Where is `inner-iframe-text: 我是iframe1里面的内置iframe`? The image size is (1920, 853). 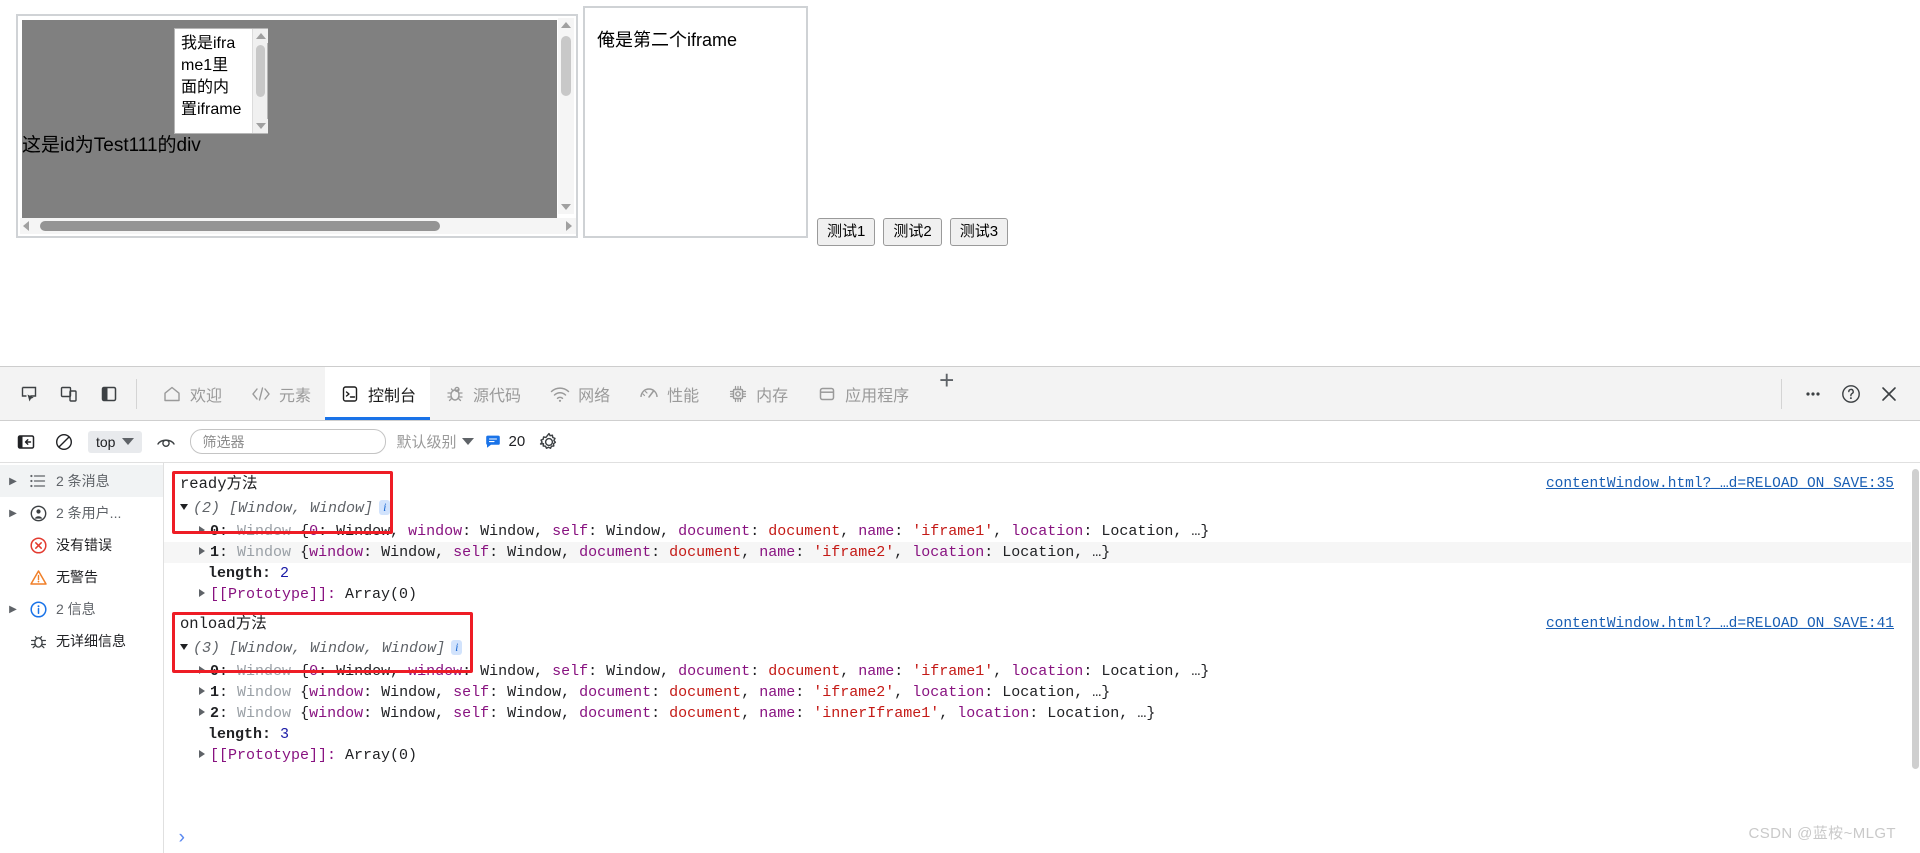 inner-iframe-text: 我是iframe1里面的内置iframe is located at coordinates (211, 76).